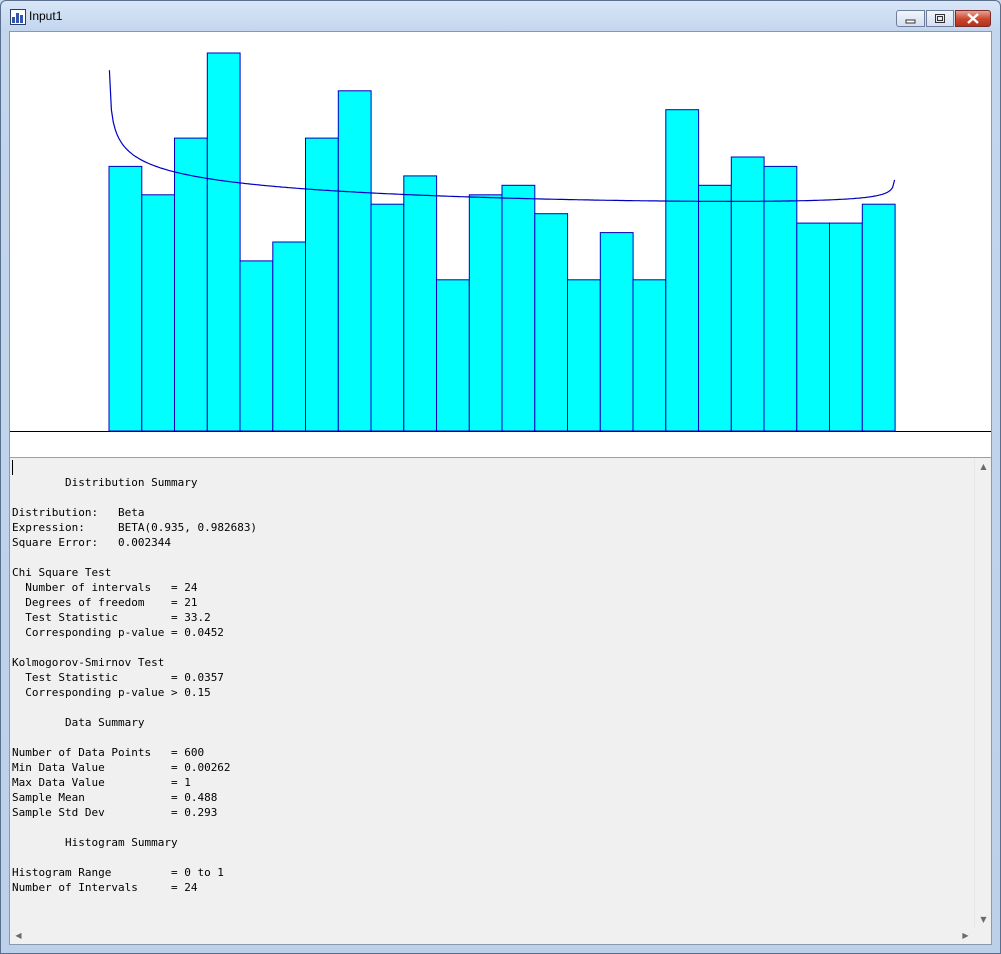  I want to click on ks-stat-line: Test Statistic = 0.0357, so click(124, 677).